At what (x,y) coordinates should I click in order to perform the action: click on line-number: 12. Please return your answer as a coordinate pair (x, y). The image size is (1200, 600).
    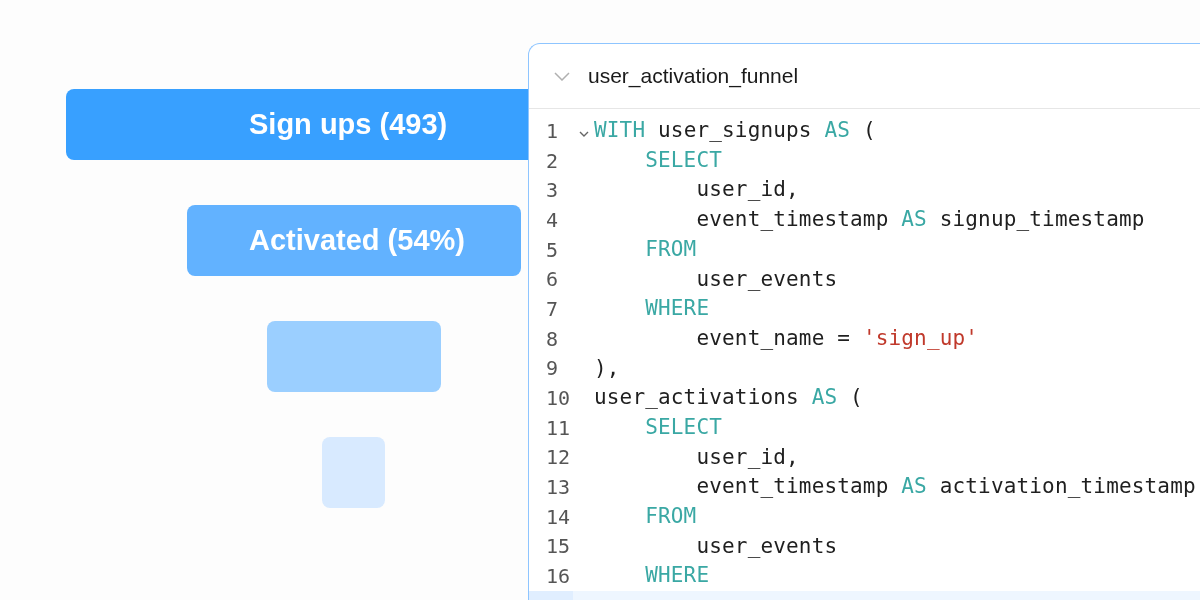
    Looking at the image, I should click on (558, 458).